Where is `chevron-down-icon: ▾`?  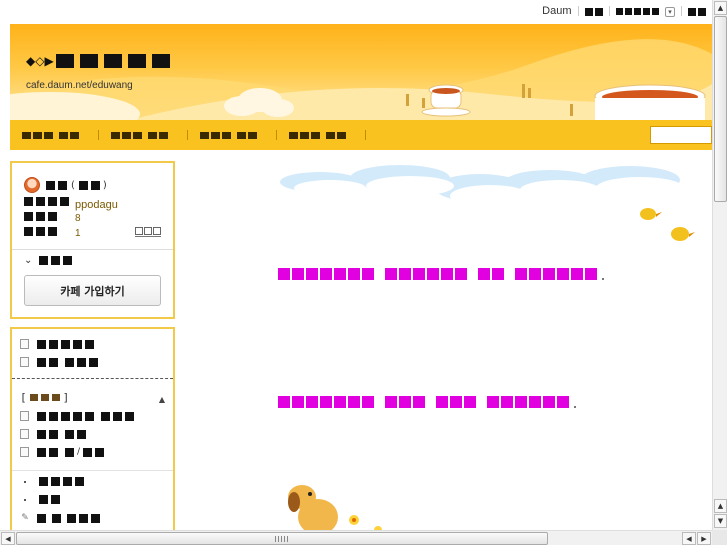
chevron-down-icon: ▾ is located at coordinates (670, 11).